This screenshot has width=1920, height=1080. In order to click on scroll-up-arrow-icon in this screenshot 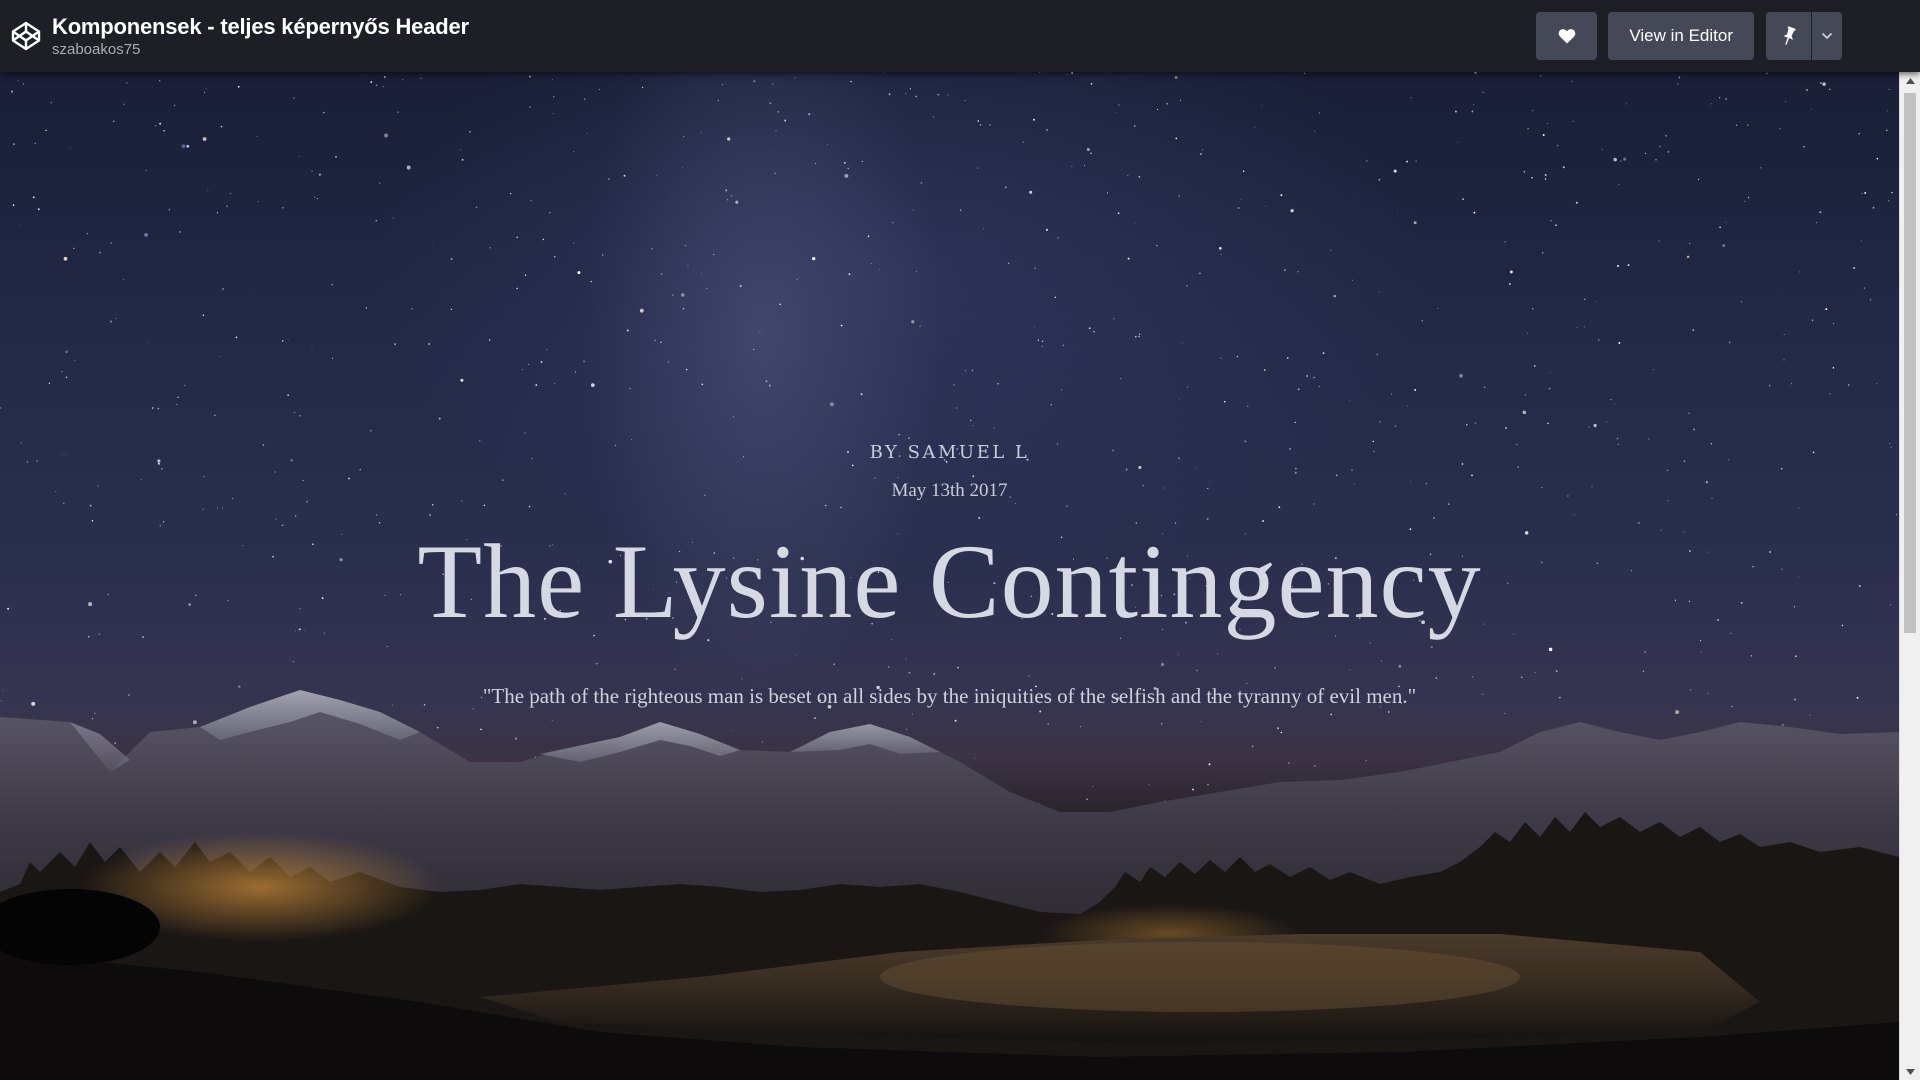, I will do `click(1910, 80)`.